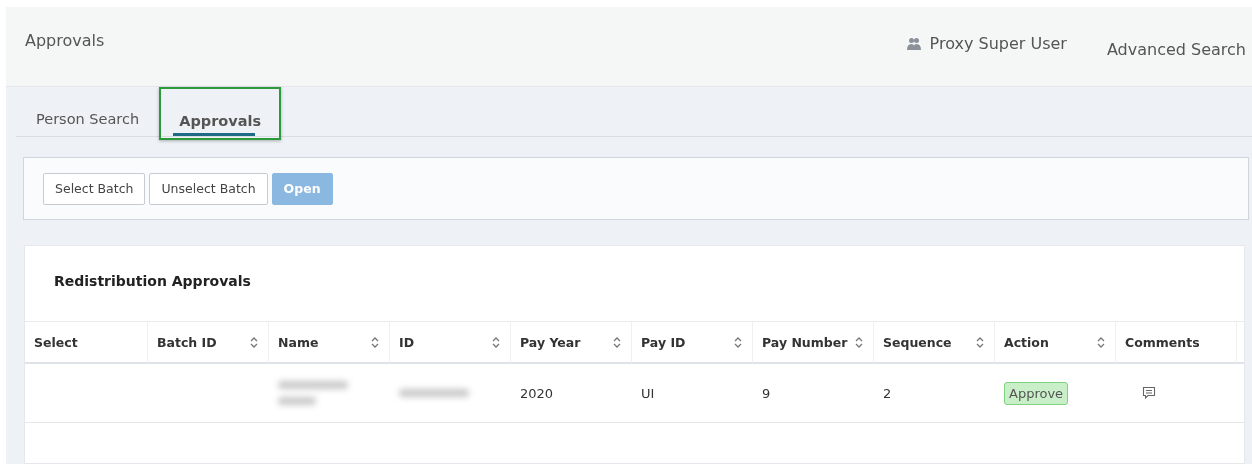 The image size is (1252, 464). Describe the element at coordinates (1149, 393) in the screenshot. I see `comment-icon` at that location.